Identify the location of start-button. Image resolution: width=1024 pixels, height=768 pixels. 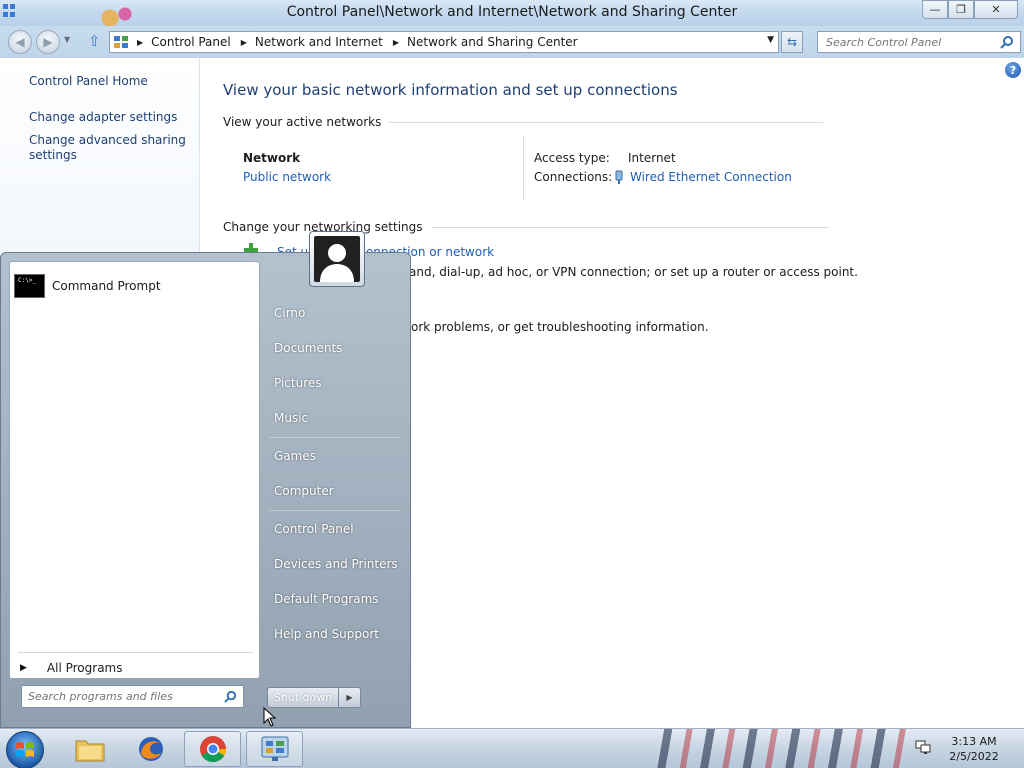
(25, 749).